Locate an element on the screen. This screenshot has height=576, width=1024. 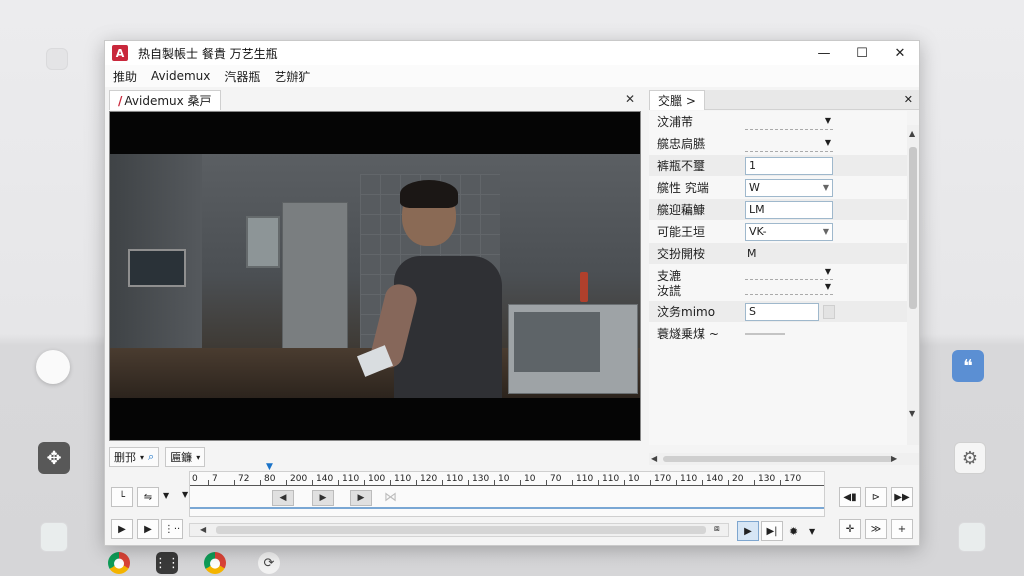
menu-item-1: 推助 is located at coordinates (125, 76).